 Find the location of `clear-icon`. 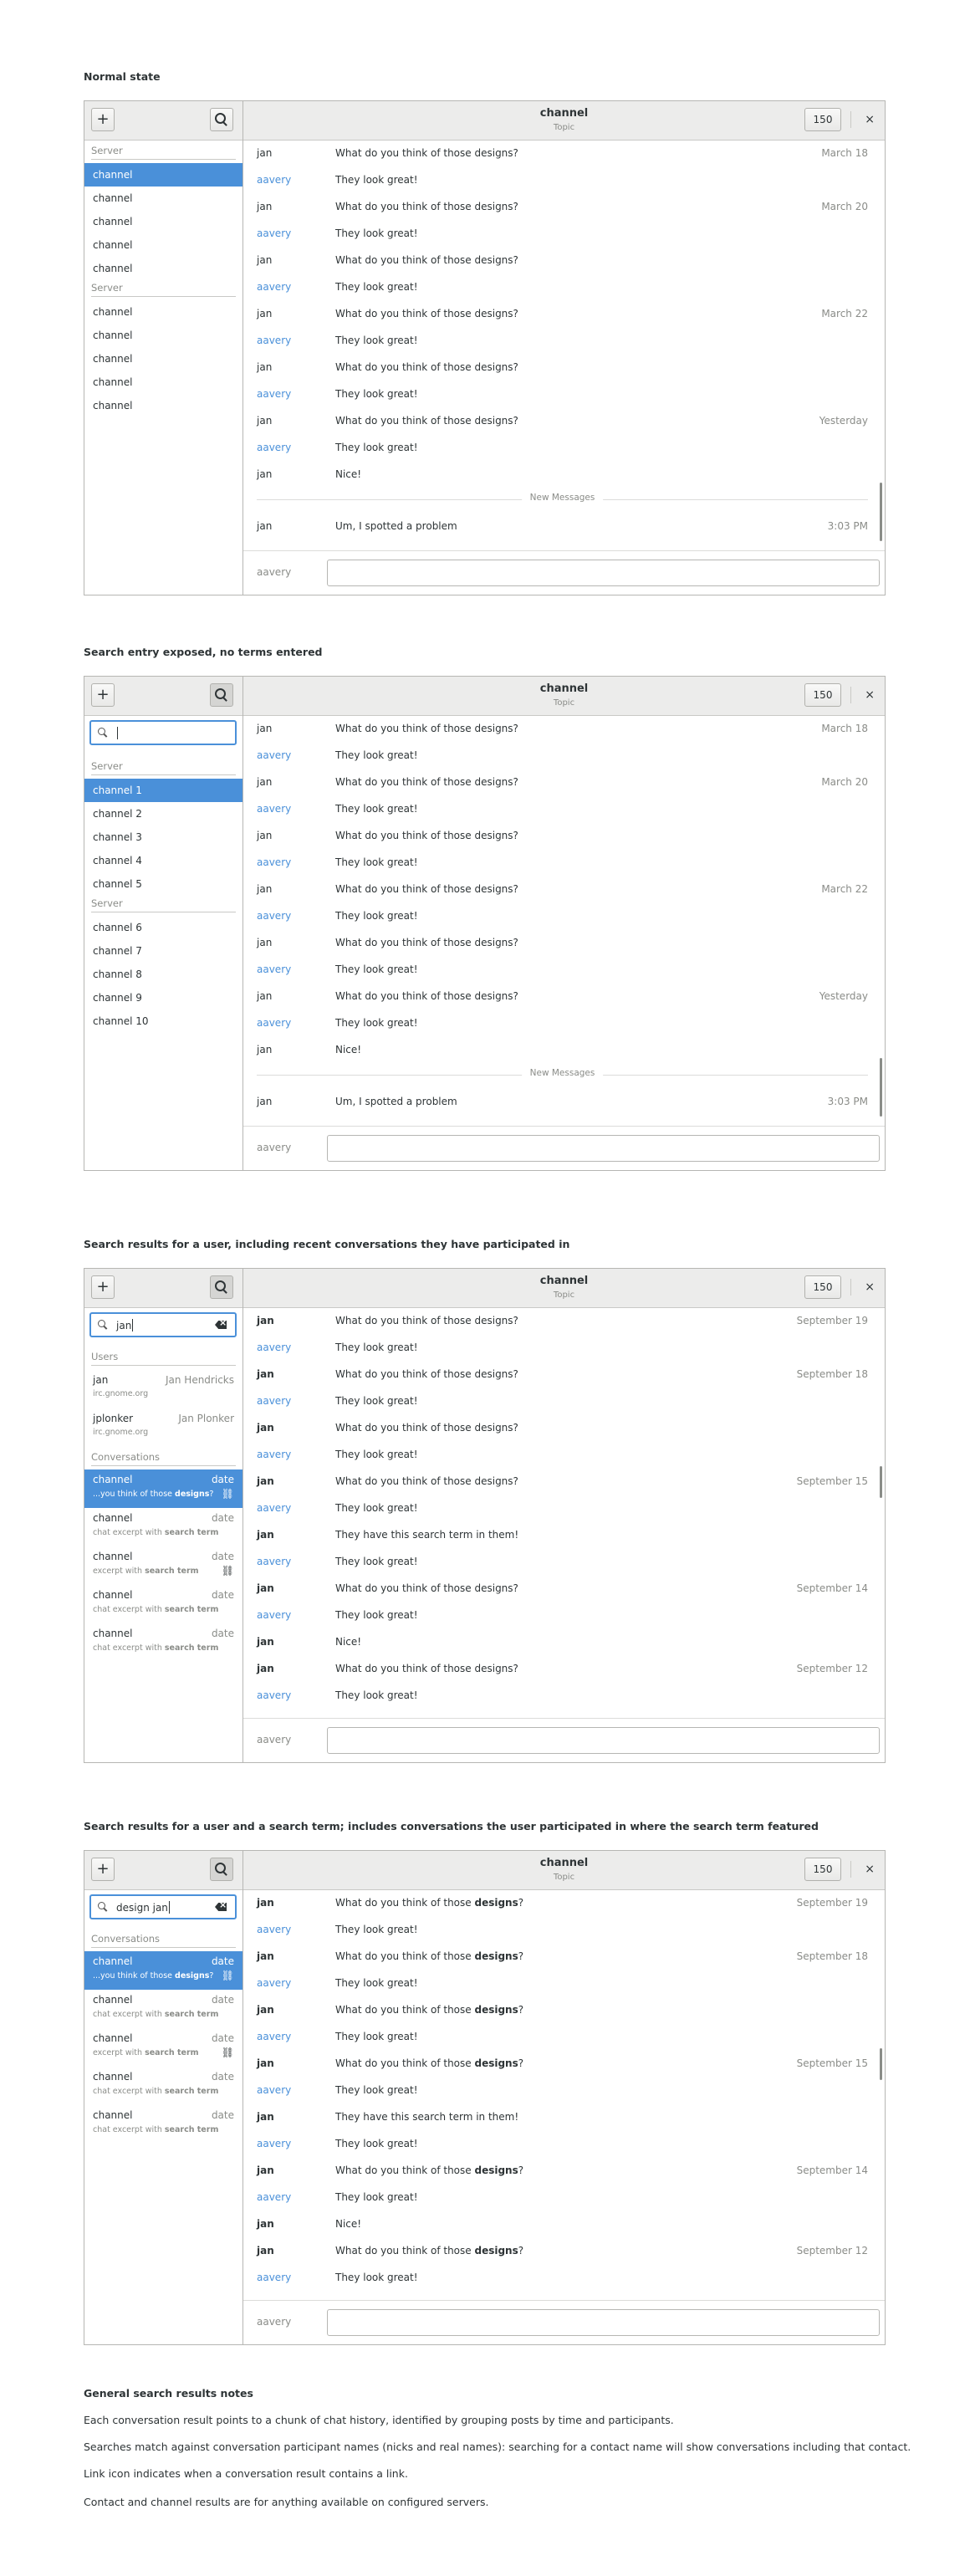

clear-icon is located at coordinates (221, 1325).